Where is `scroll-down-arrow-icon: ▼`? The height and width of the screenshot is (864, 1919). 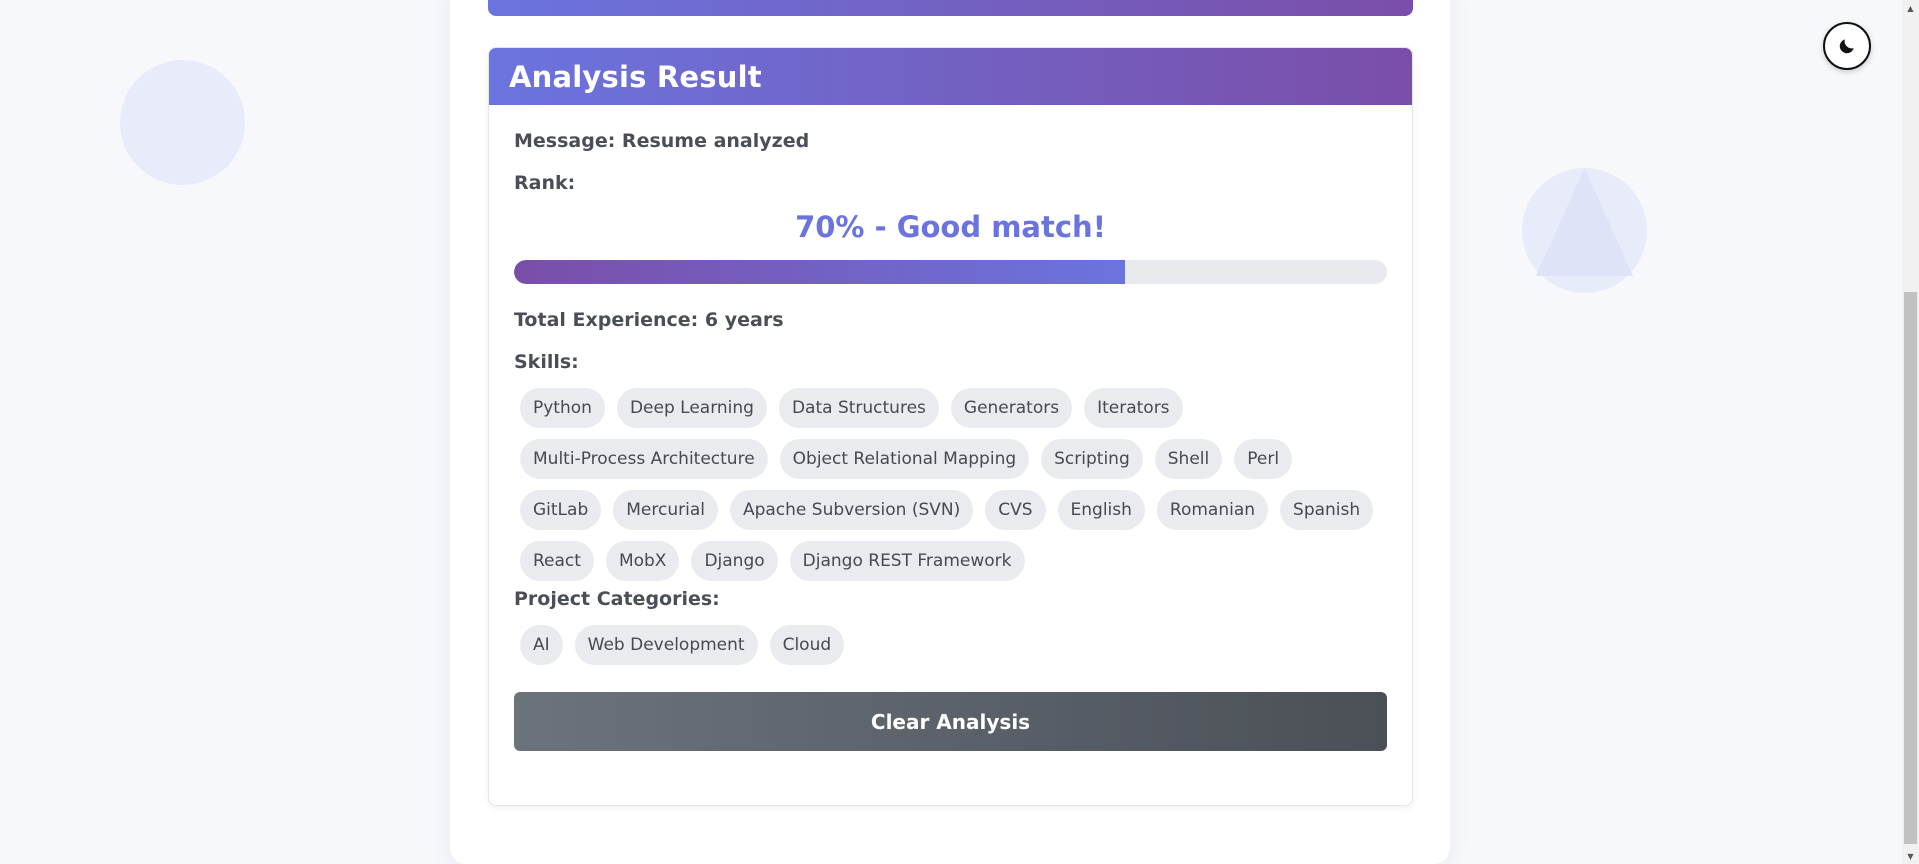
scroll-down-arrow-icon: ▼ is located at coordinates (1910, 856).